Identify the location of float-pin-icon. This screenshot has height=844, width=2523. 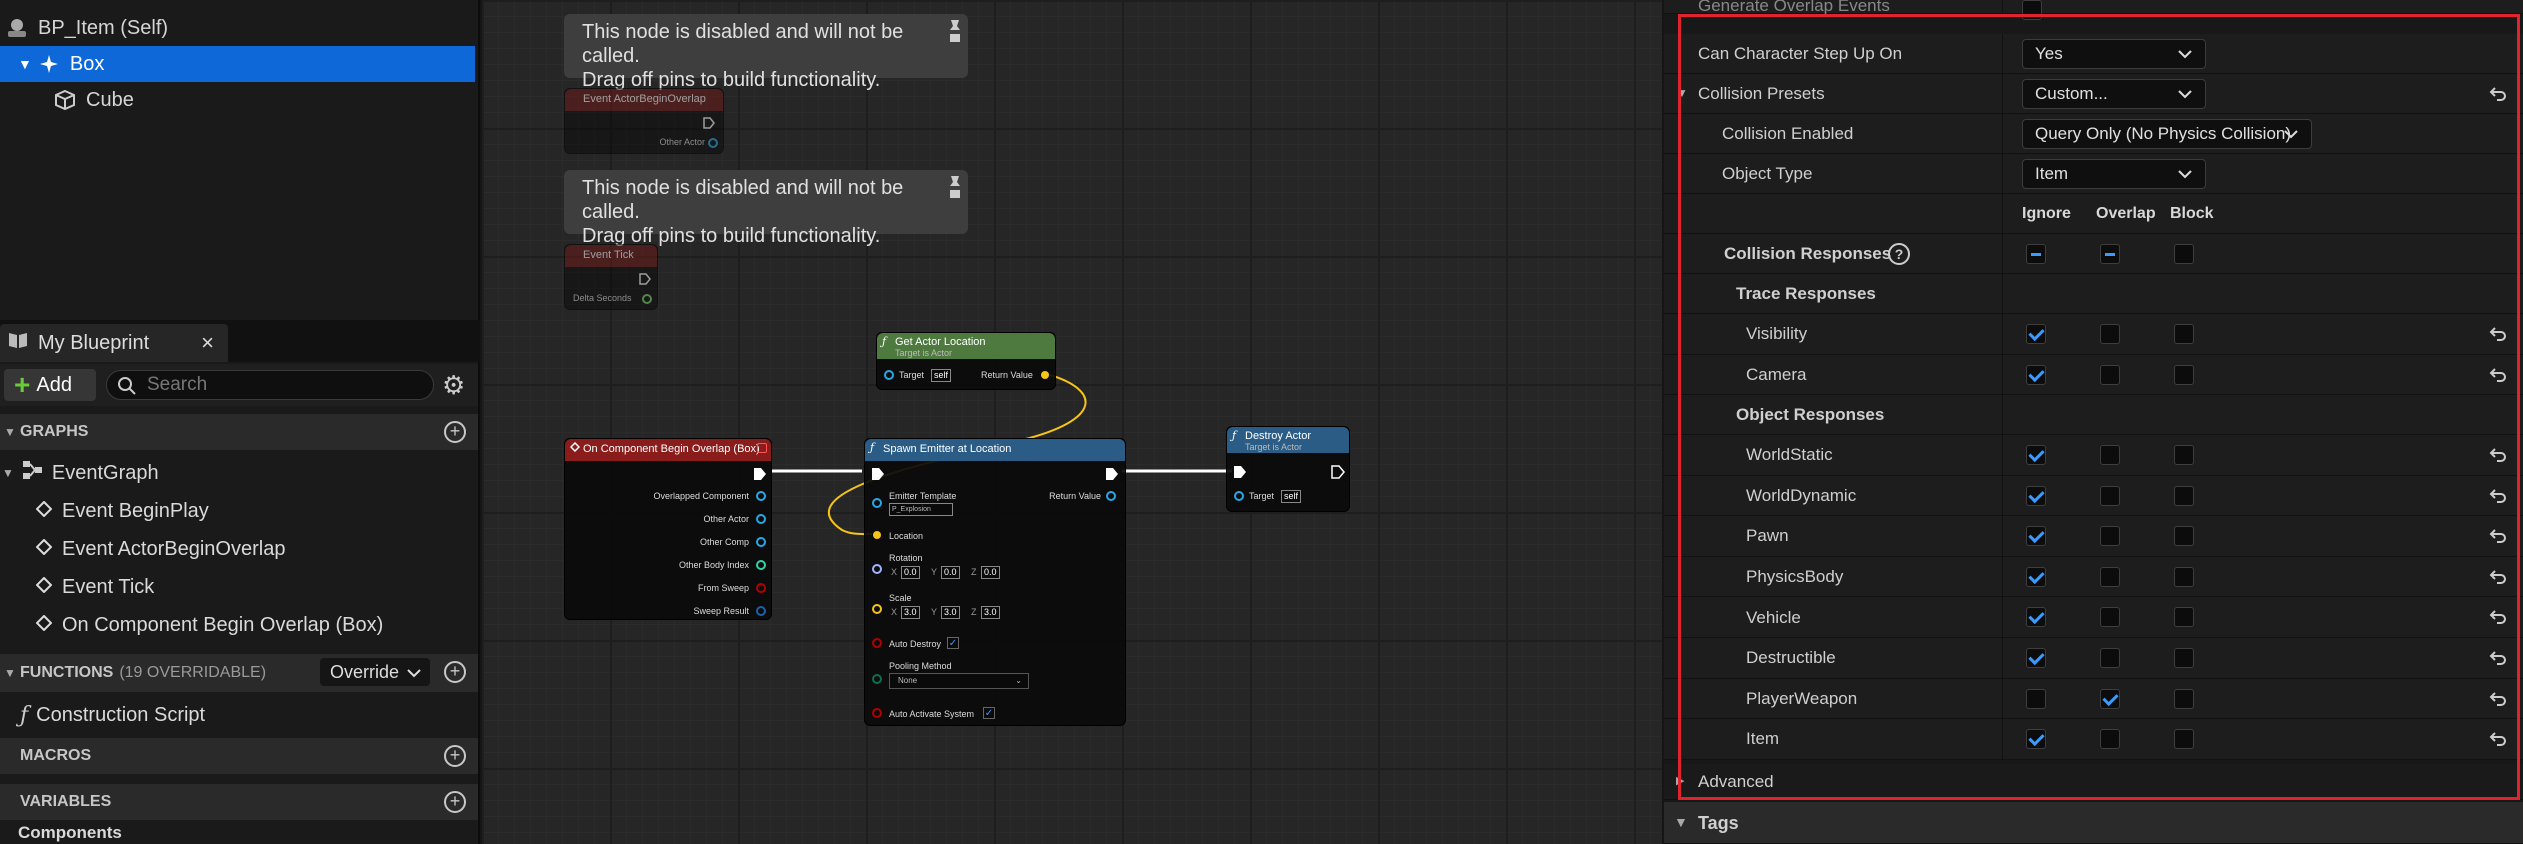
(647, 299).